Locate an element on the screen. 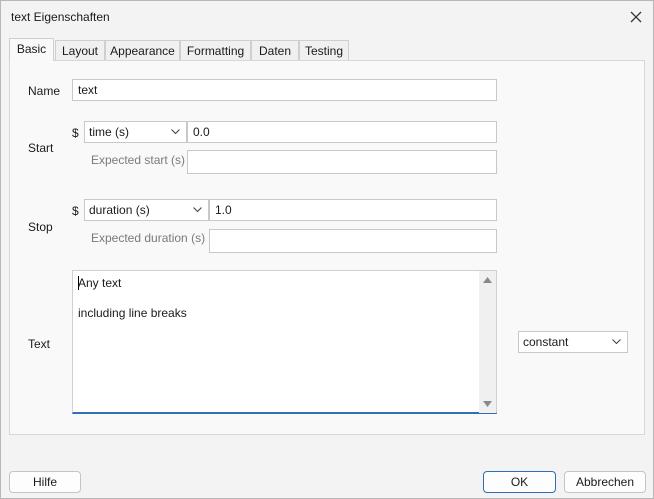  text-label: Text is located at coordinates (39, 344).